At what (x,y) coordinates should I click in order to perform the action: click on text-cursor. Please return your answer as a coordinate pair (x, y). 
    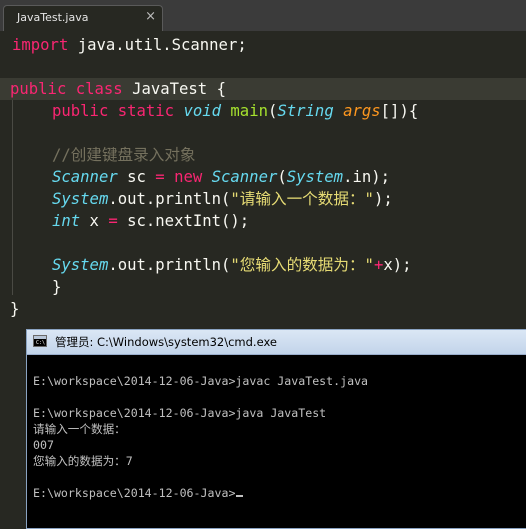
    Looking at the image, I should click on (240, 496).